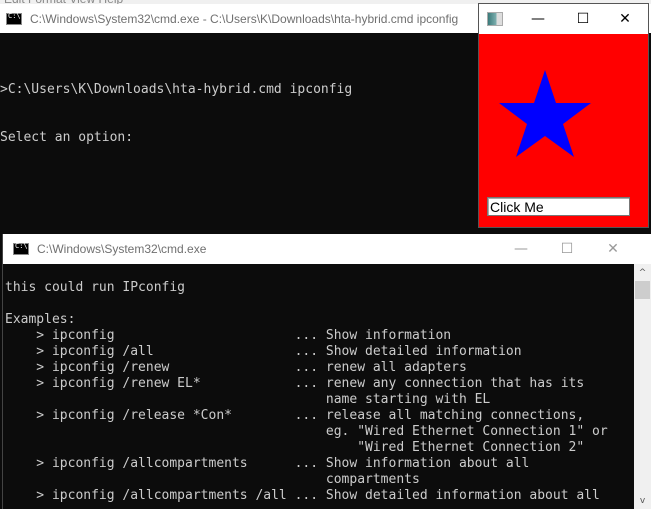 This screenshot has height=509, width=651. I want to click on cmd-window-secondary-titlebar: C:\Windows\System32\cmd.exe — ☐ ✕, so click(327, 249).